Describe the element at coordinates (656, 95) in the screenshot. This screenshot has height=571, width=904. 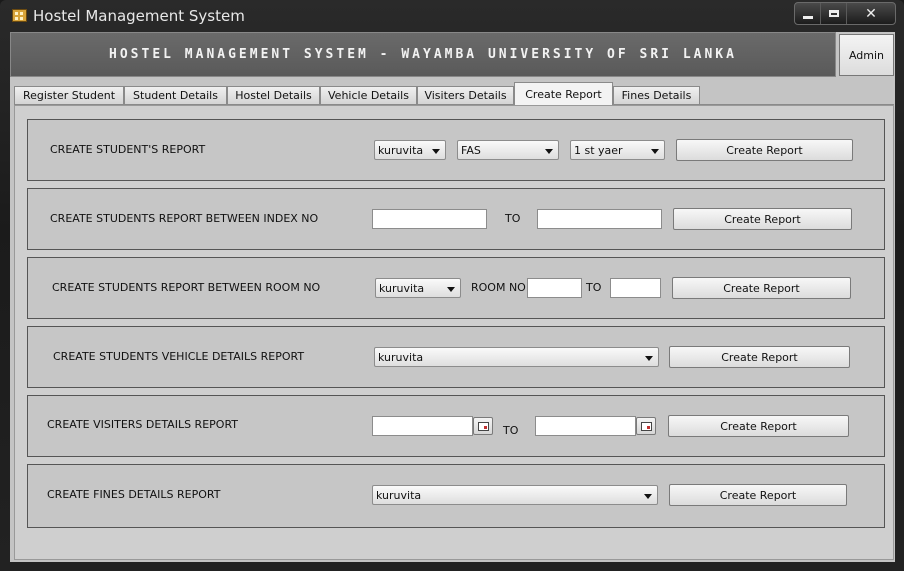
I see `tab-fines-details: Fines Details` at that location.